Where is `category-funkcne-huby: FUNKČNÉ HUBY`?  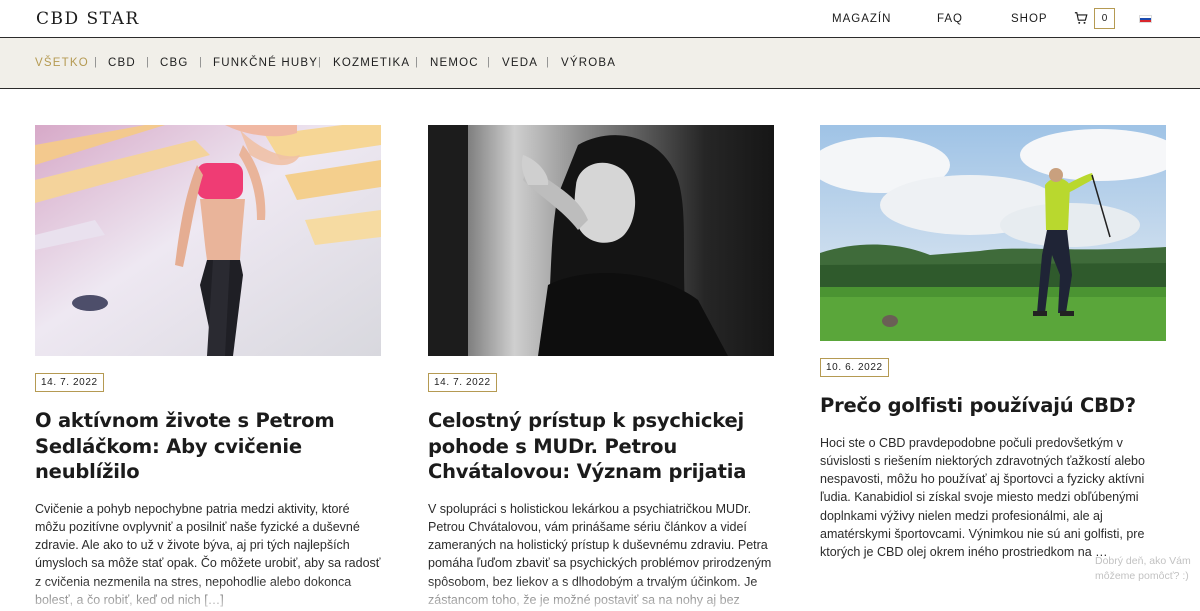
category-funkcne-huby: FUNKČNÉ HUBY is located at coordinates (265, 63).